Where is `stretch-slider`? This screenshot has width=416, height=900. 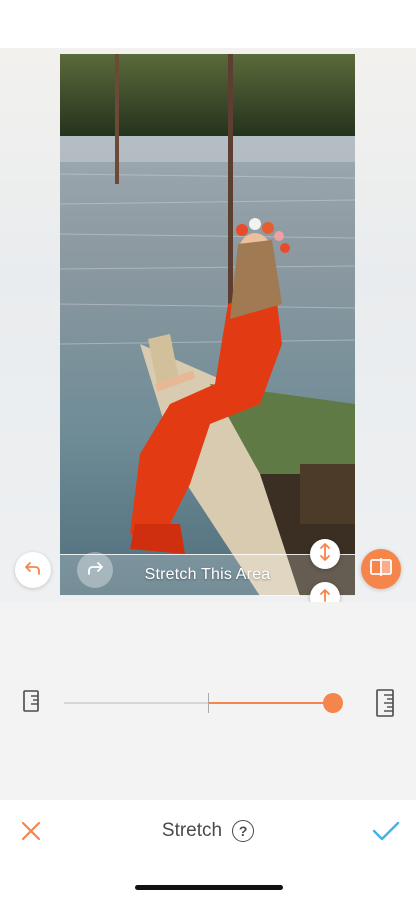
stretch-slider is located at coordinates (203, 703).